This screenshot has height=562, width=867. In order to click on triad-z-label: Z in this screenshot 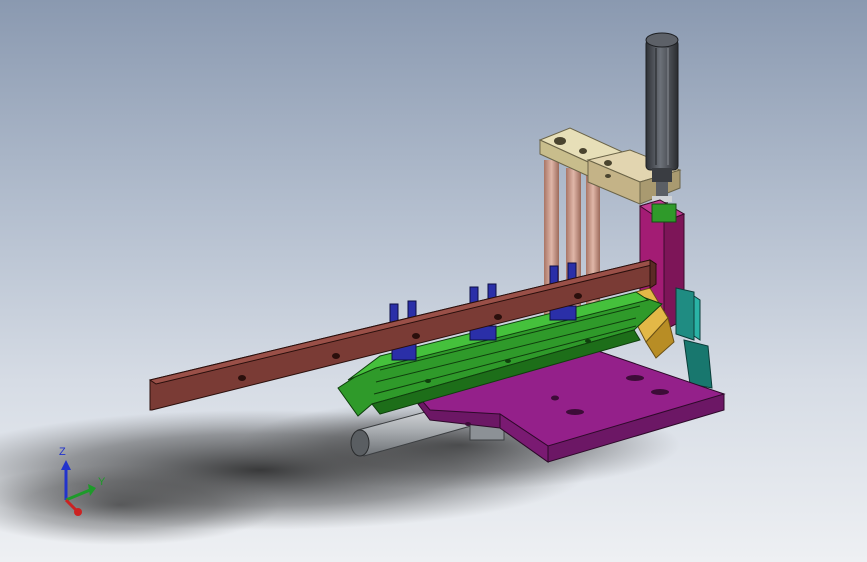, I will do `click(62, 452)`.